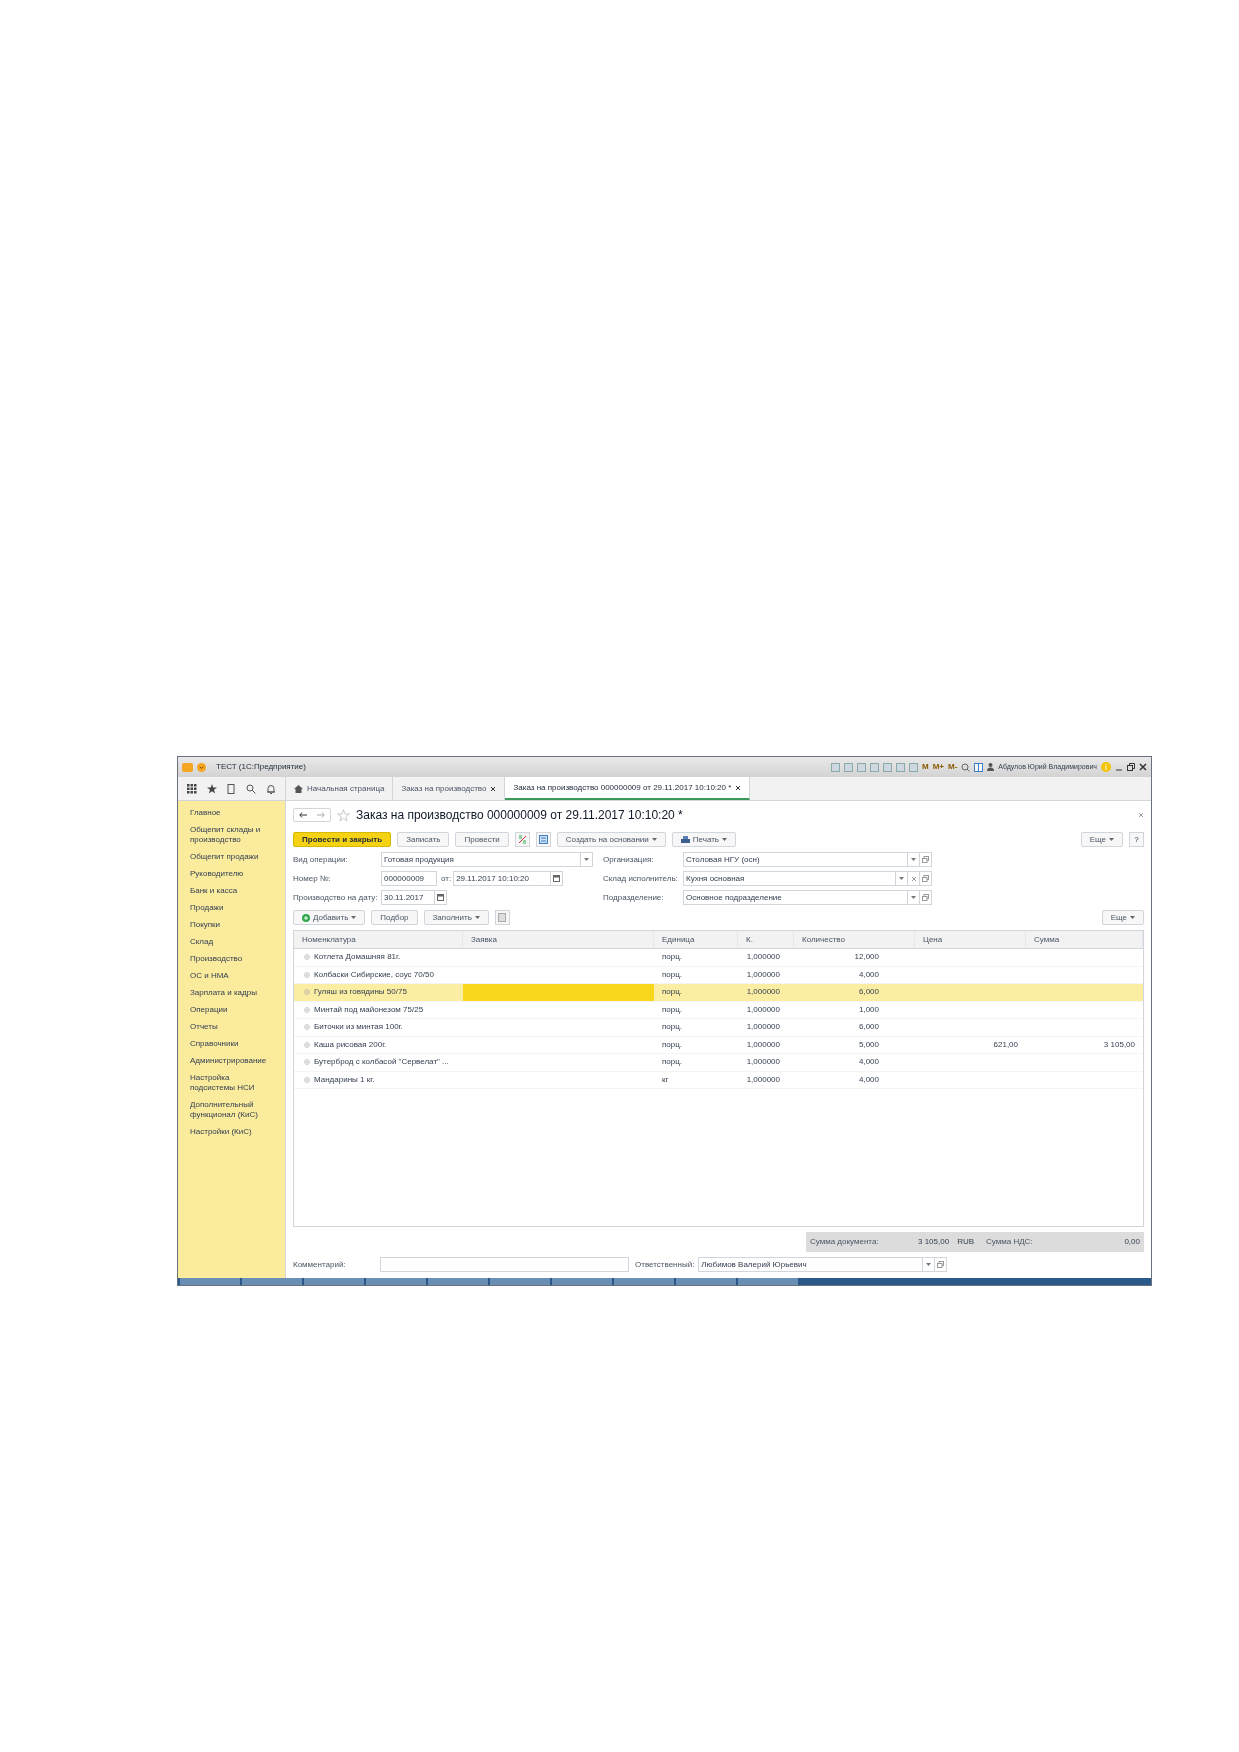 This screenshot has width=1239, height=1752. Describe the element at coordinates (344, 1079) in the screenshot. I see `table-cell: Мандарины 1 кг.` at that location.